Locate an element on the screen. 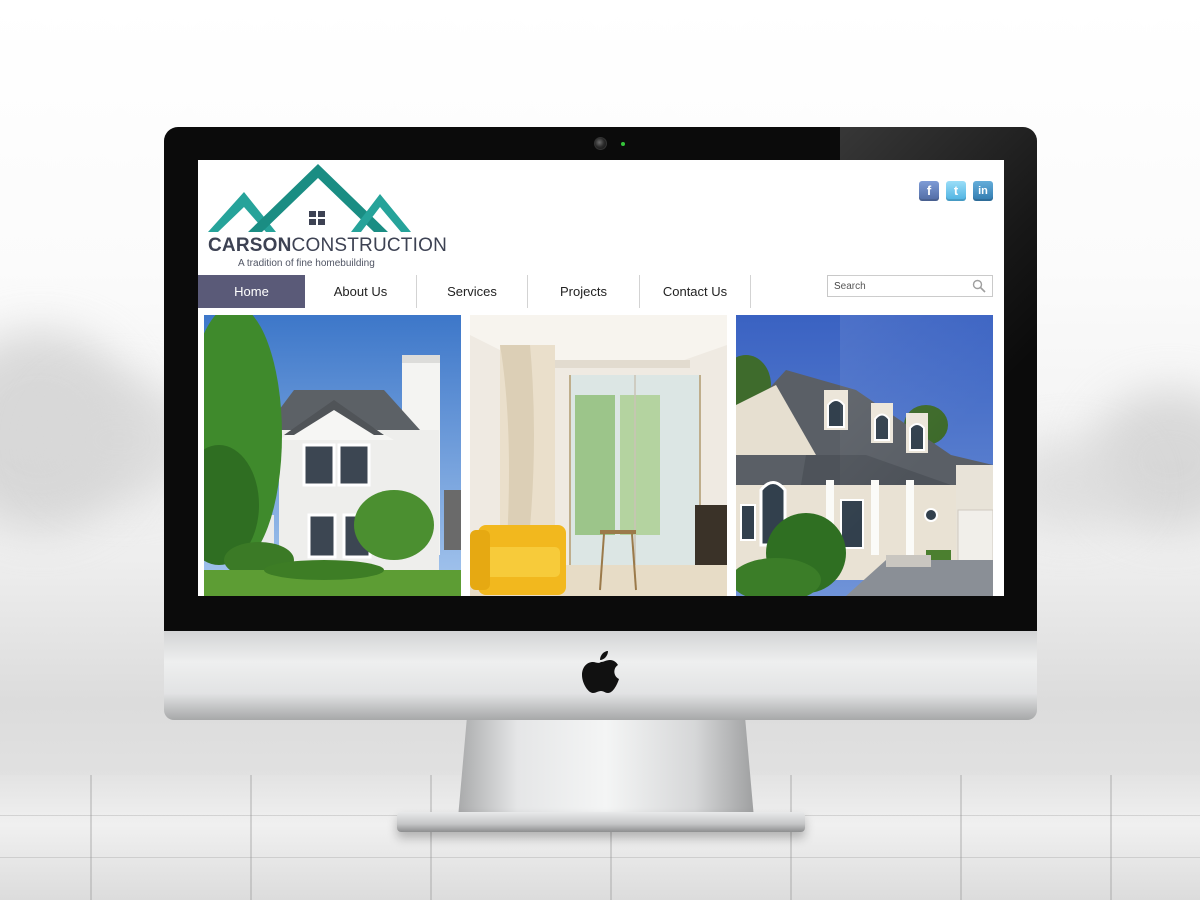  facebook-icon: f is located at coordinates (929, 191).